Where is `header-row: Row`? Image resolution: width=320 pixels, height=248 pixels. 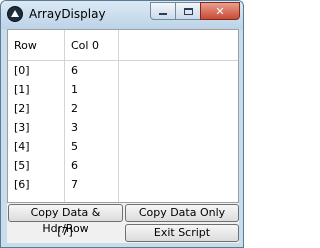
header-row: Row is located at coordinates (36, 45).